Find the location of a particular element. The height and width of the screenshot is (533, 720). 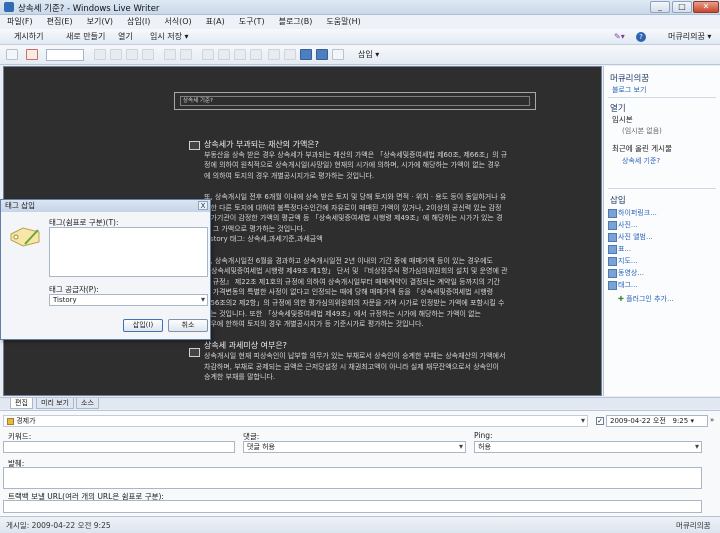

menu-tools: 도구(T) is located at coordinates (252, 22).